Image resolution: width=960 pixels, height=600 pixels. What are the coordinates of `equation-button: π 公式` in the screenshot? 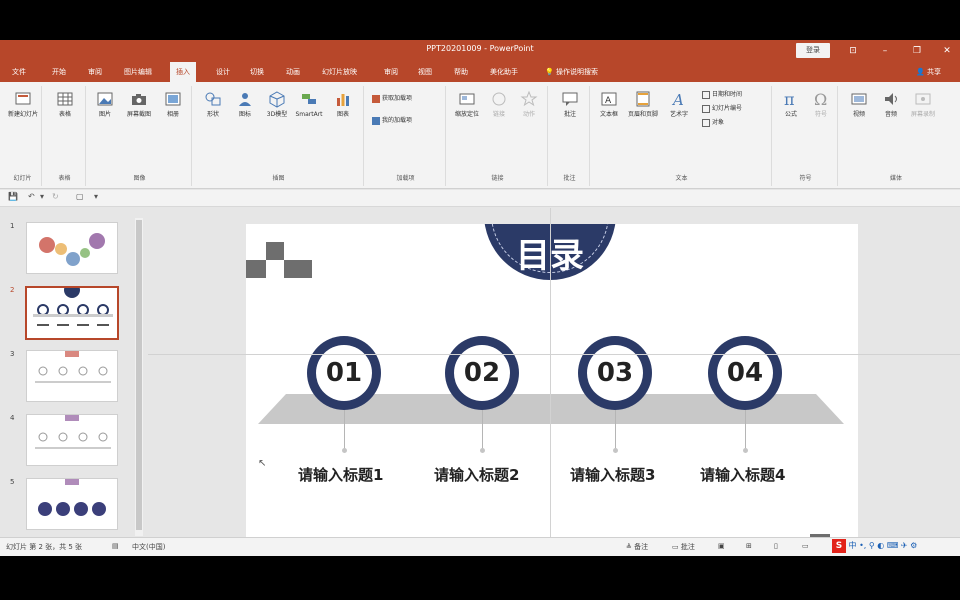 It's located at (791, 104).